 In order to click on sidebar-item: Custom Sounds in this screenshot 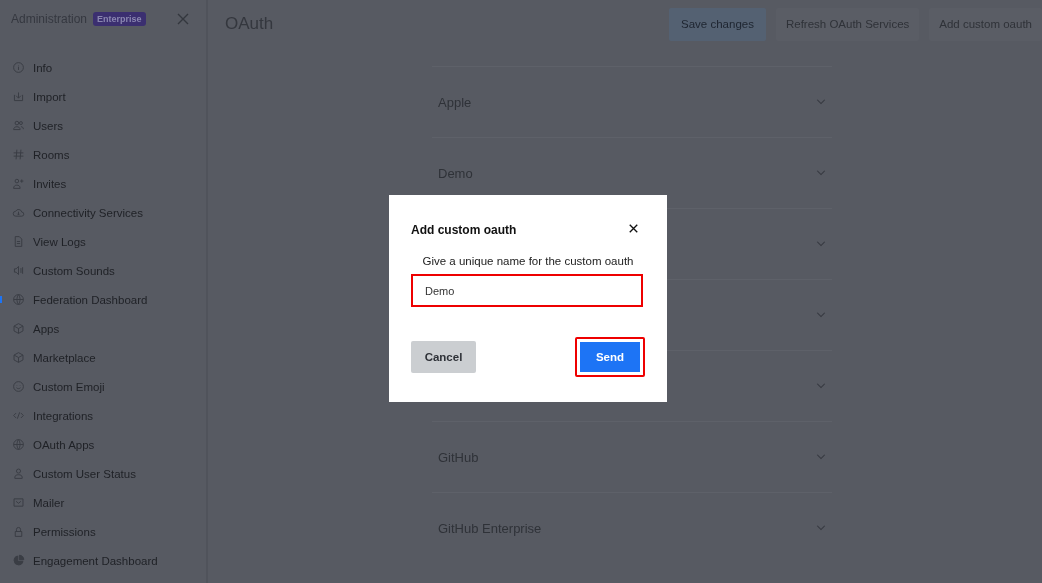, I will do `click(103, 270)`.